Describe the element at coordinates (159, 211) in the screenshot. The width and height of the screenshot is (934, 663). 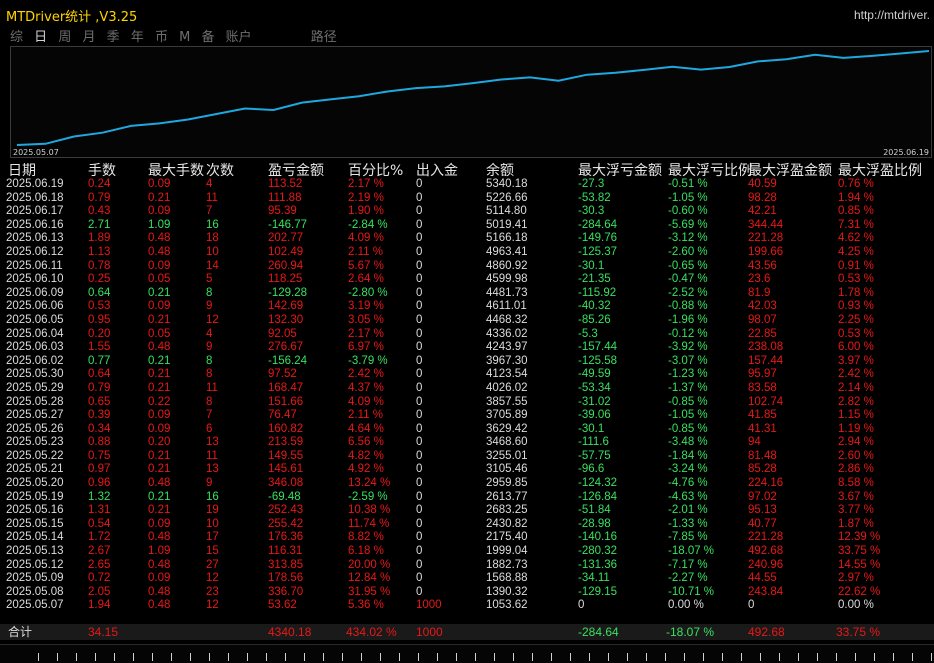
I see `cell-maxlots: 0.09` at that location.